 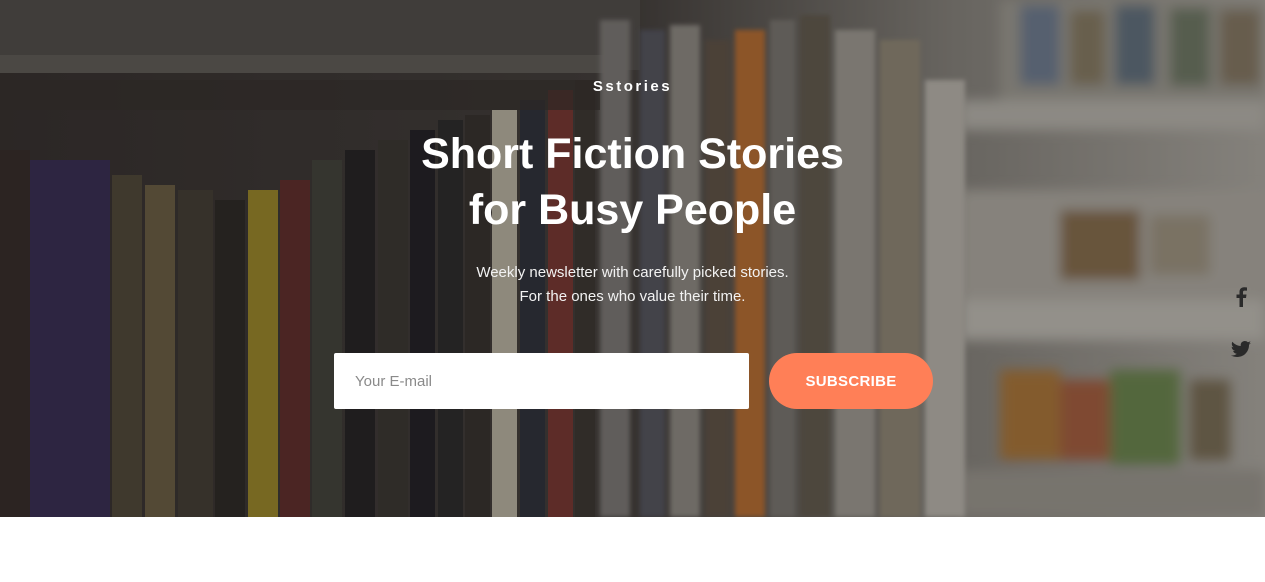 What do you see at coordinates (632, 86) in the screenshot?
I see `brand-logo-text: Sstories` at bounding box center [632, 86].